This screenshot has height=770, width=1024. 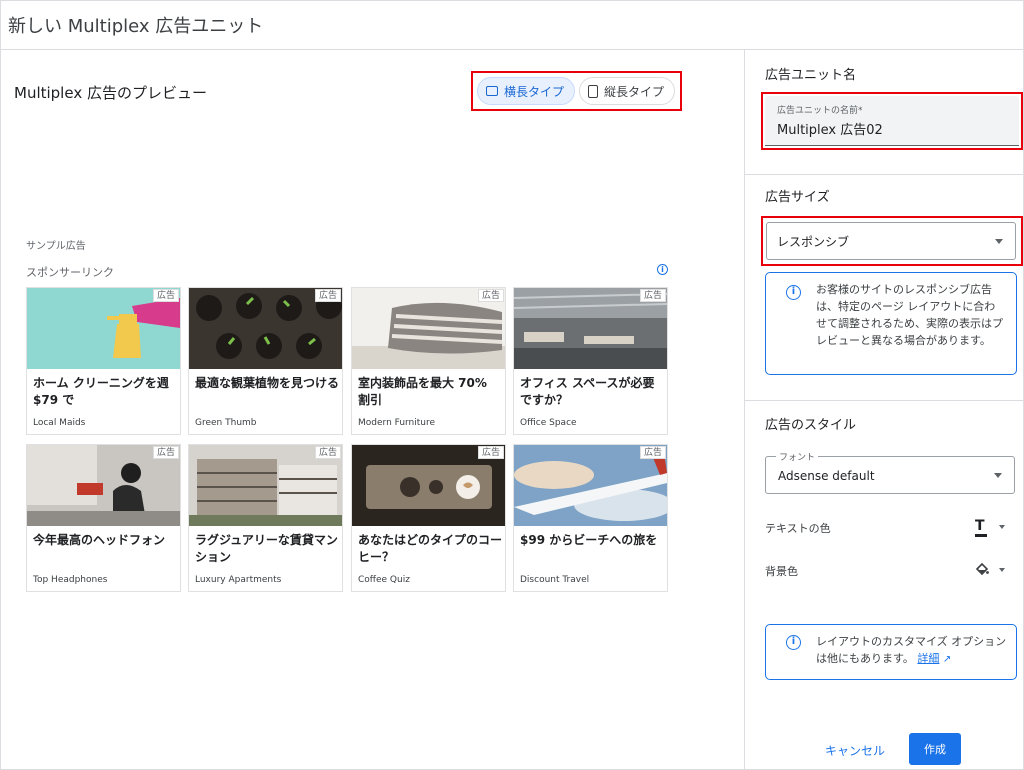 I want to click on ad-style-heading: 広告のスタイル, so click(x=811, y=425).